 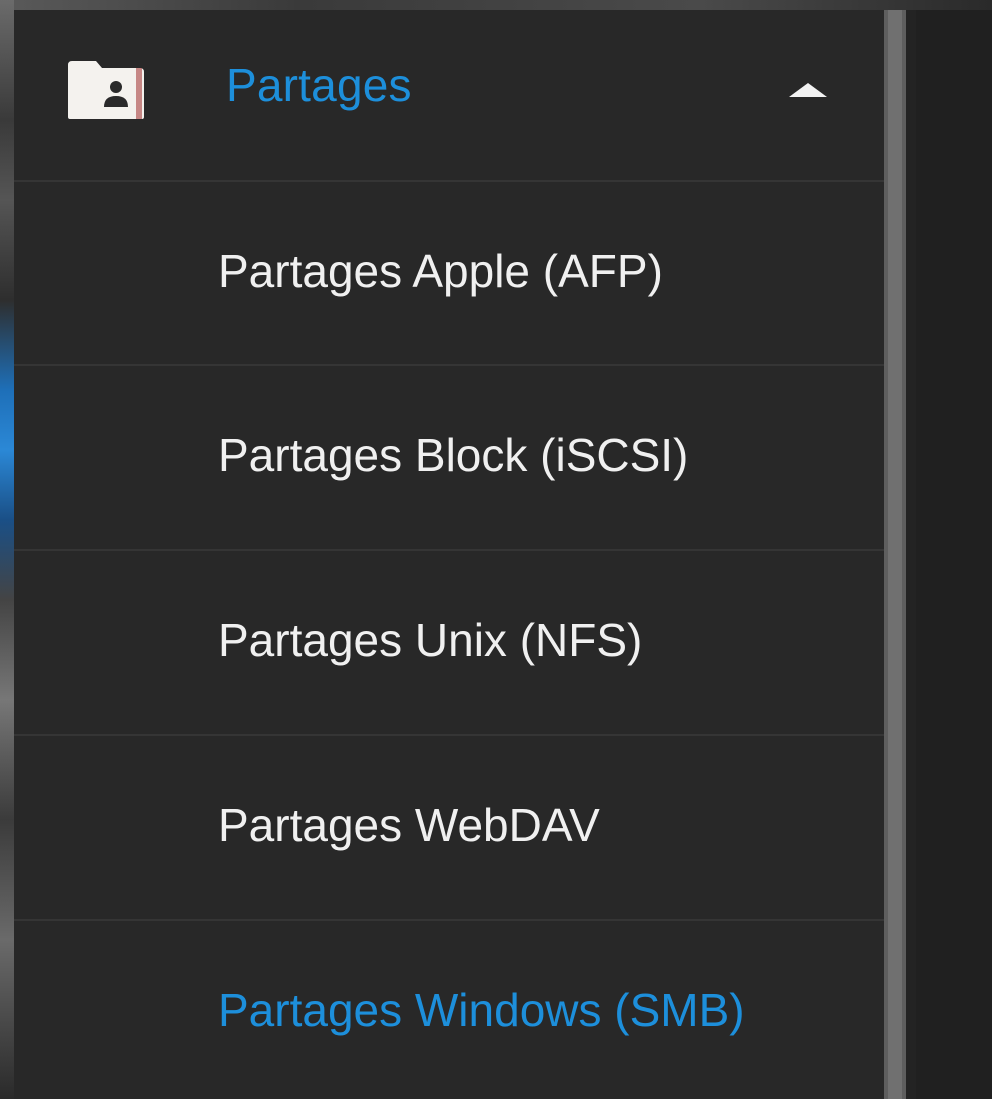 I want to click on sidebar-group-partages: Partages, so click(x=449, y=95).